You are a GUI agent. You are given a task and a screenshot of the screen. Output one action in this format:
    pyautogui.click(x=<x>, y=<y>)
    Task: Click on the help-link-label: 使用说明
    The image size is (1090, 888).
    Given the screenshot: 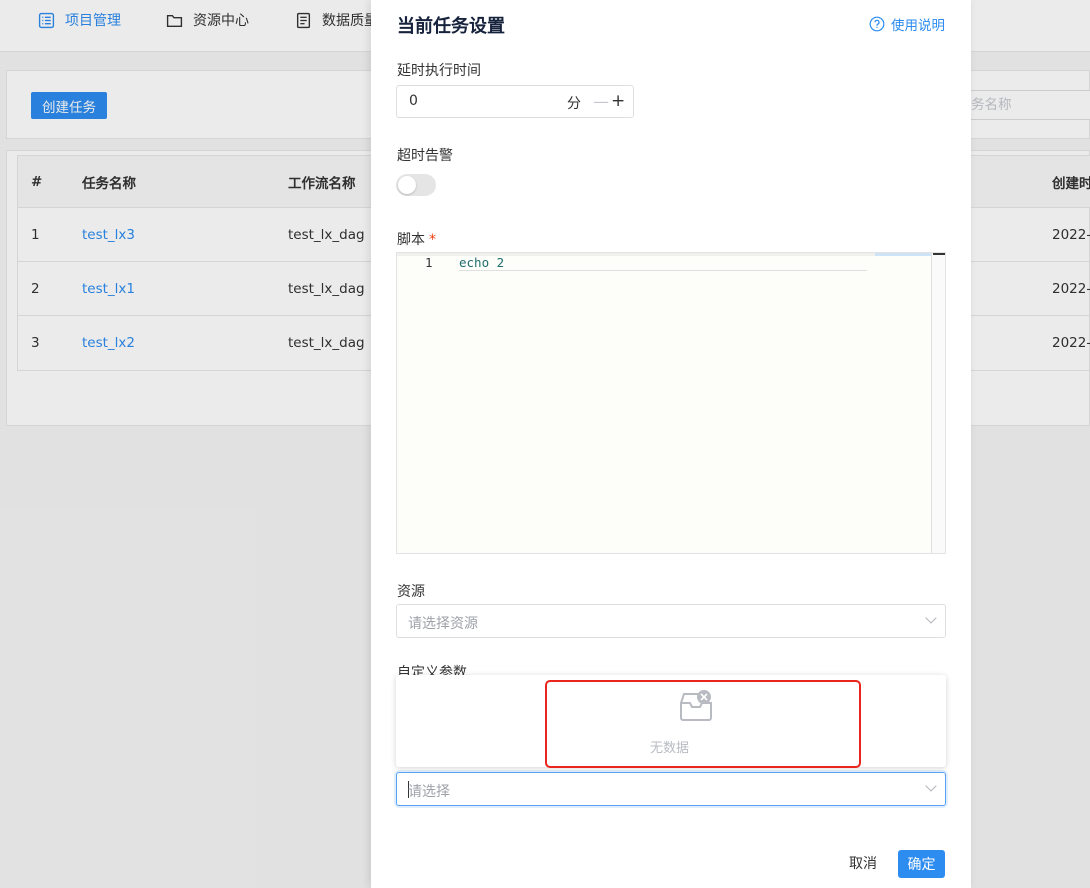 What is the action you would take?
    pyautogui.click(x=918, y=26)
    